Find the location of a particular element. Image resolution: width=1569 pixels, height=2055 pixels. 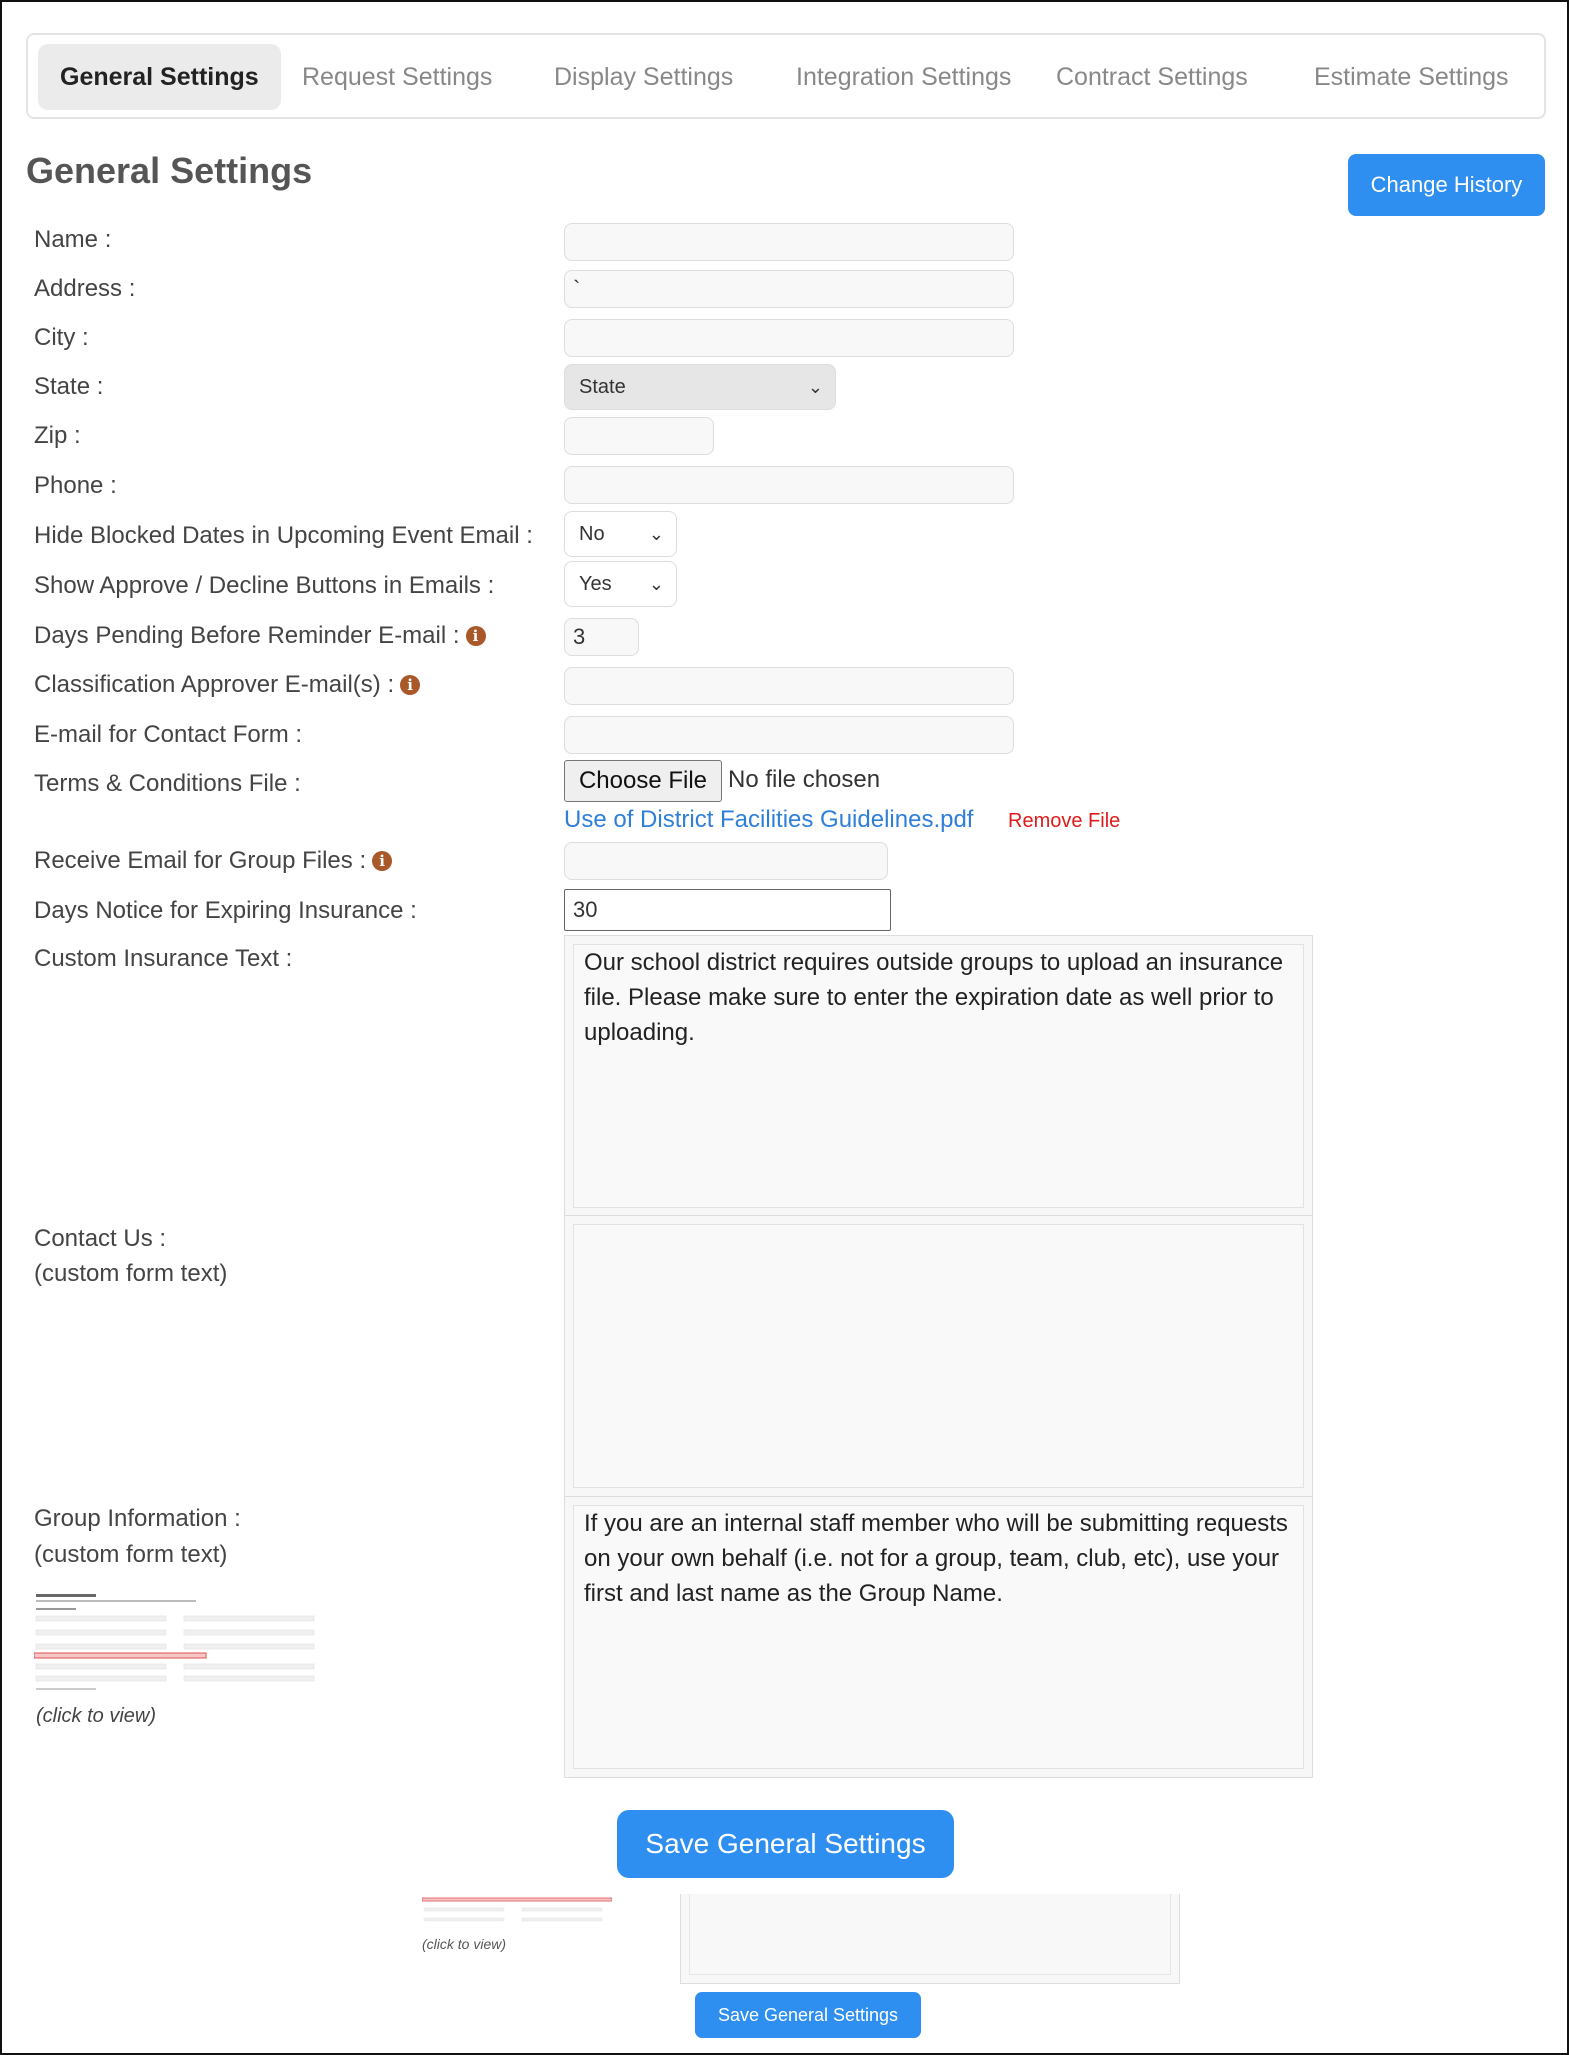

save-general-settings-button: Save General Settings is located at coordinates (785, 1844).